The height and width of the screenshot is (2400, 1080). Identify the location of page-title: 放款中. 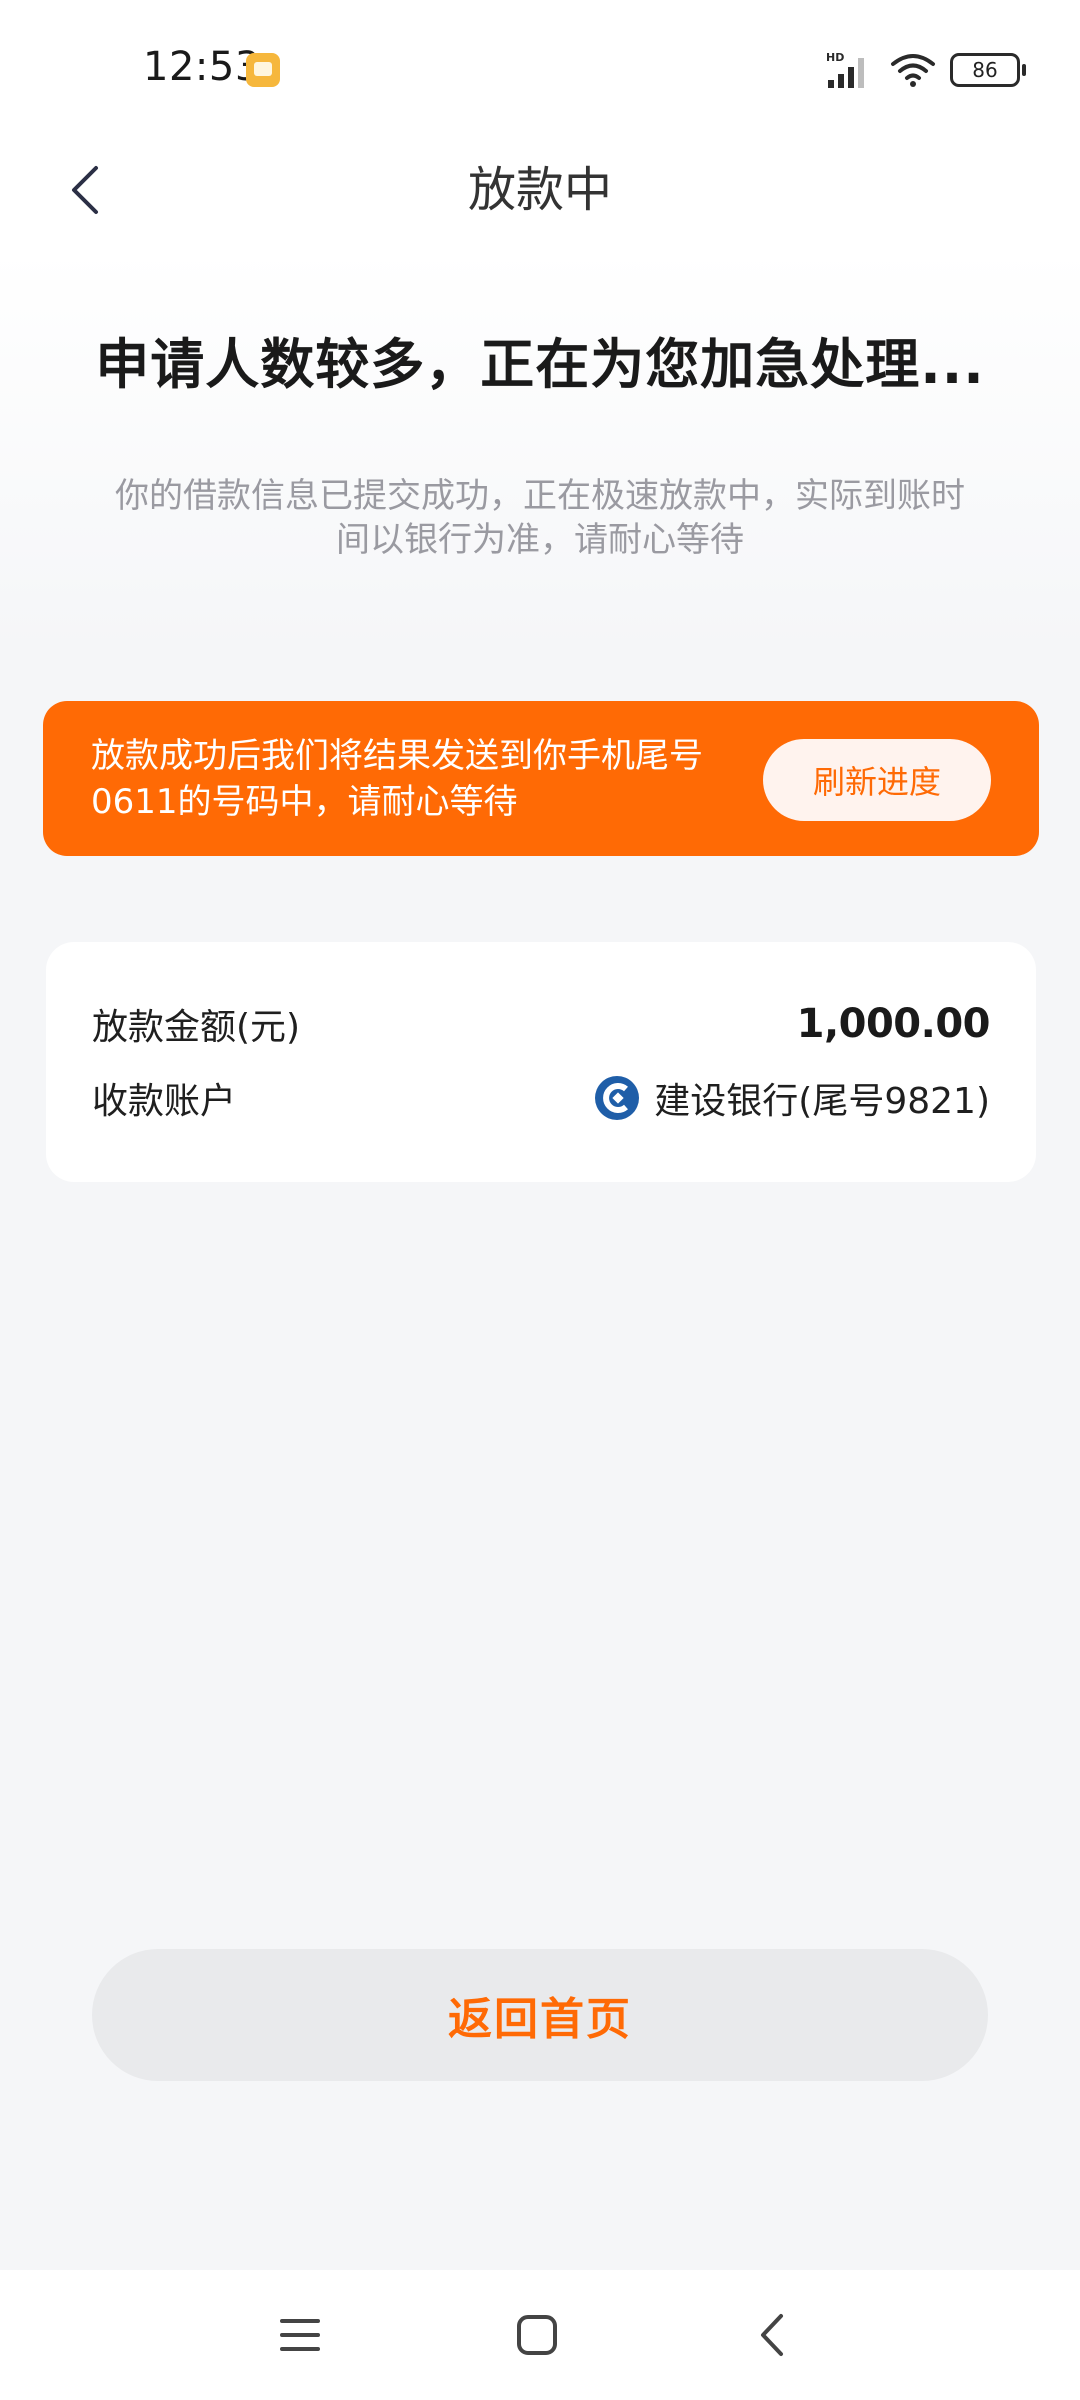
(539, 190).